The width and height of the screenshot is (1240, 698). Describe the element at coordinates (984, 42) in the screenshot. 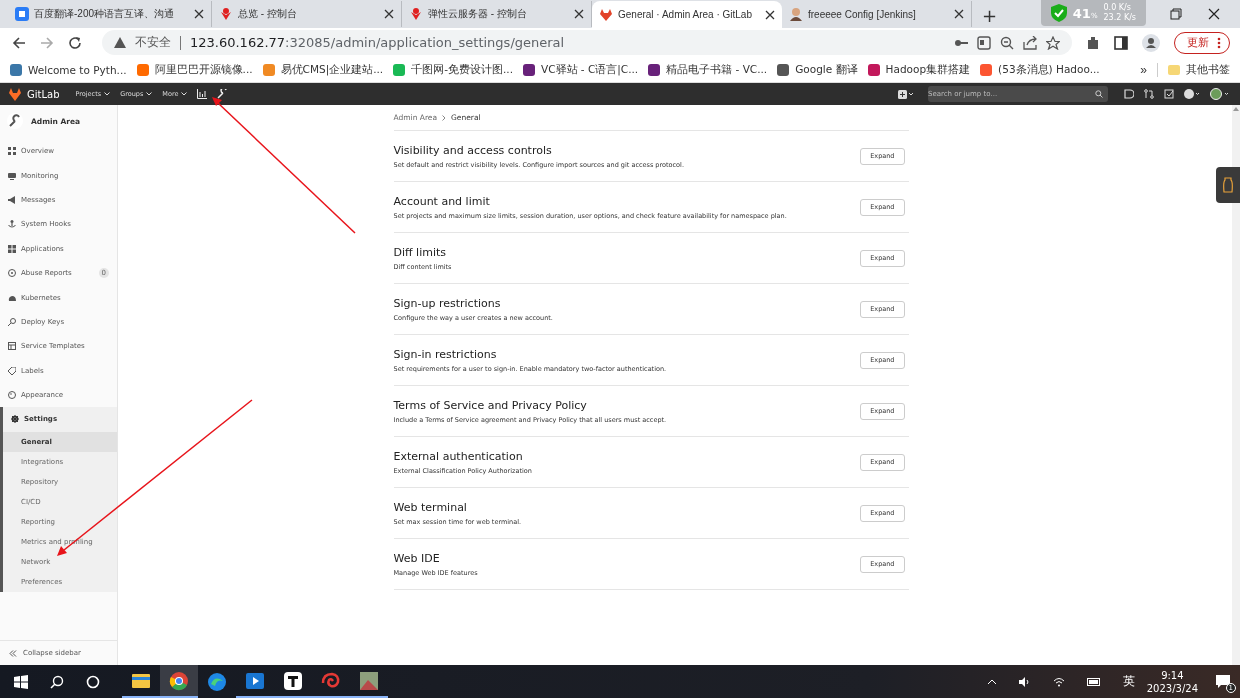

I see `translate-icon` at that location.